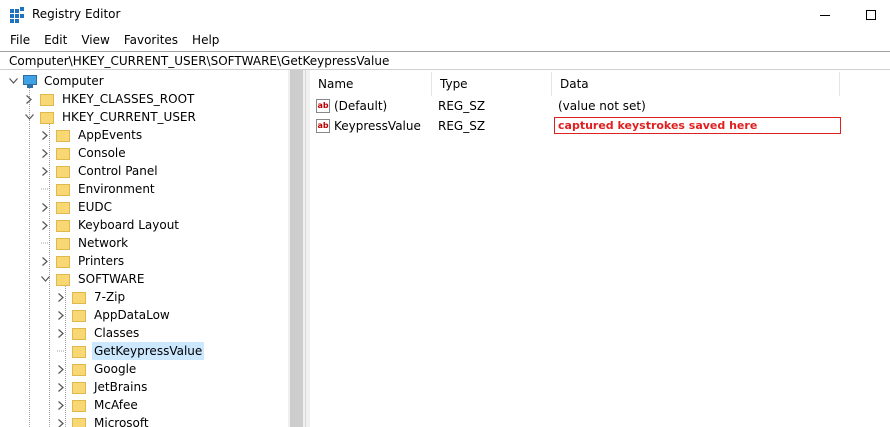 The height and width of the screenshot is (427, 890). Describe the element at coordinates (128, 99) in the screenshot. I see `tree-item-label: HKEY_CLASSES_ROOT` at that location.